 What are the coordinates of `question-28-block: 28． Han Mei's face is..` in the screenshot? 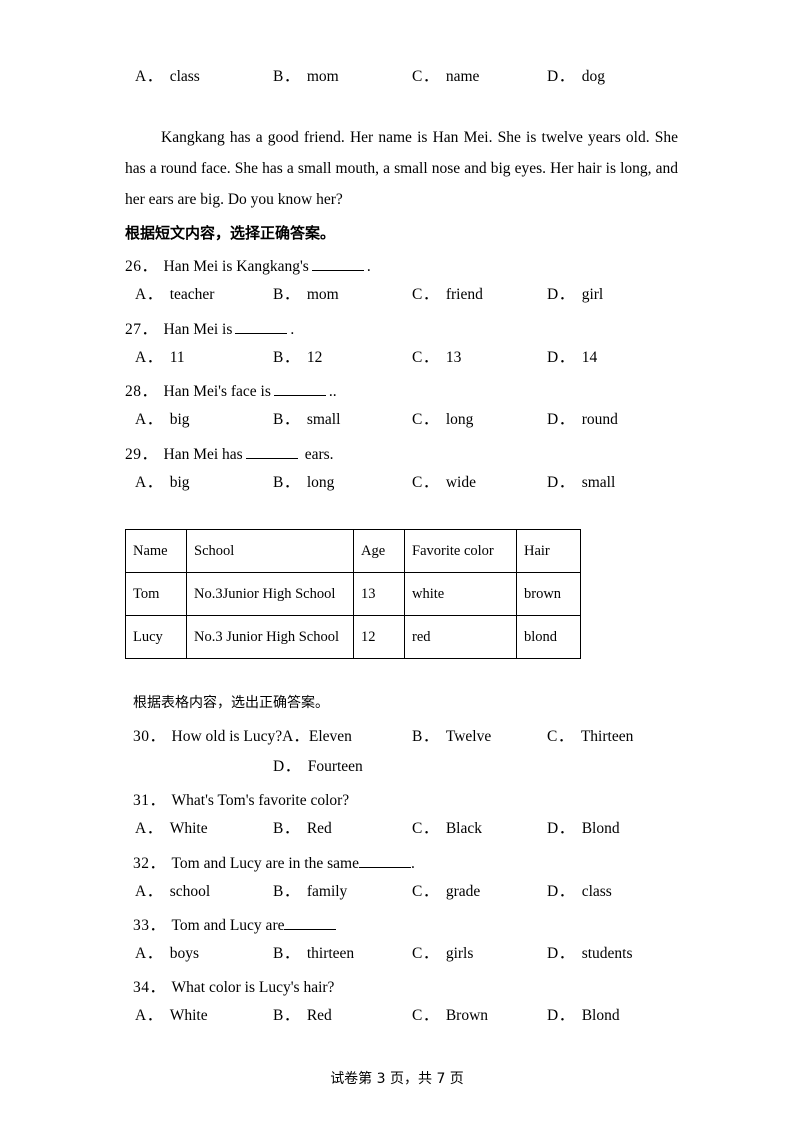 It's located at (400, 392).